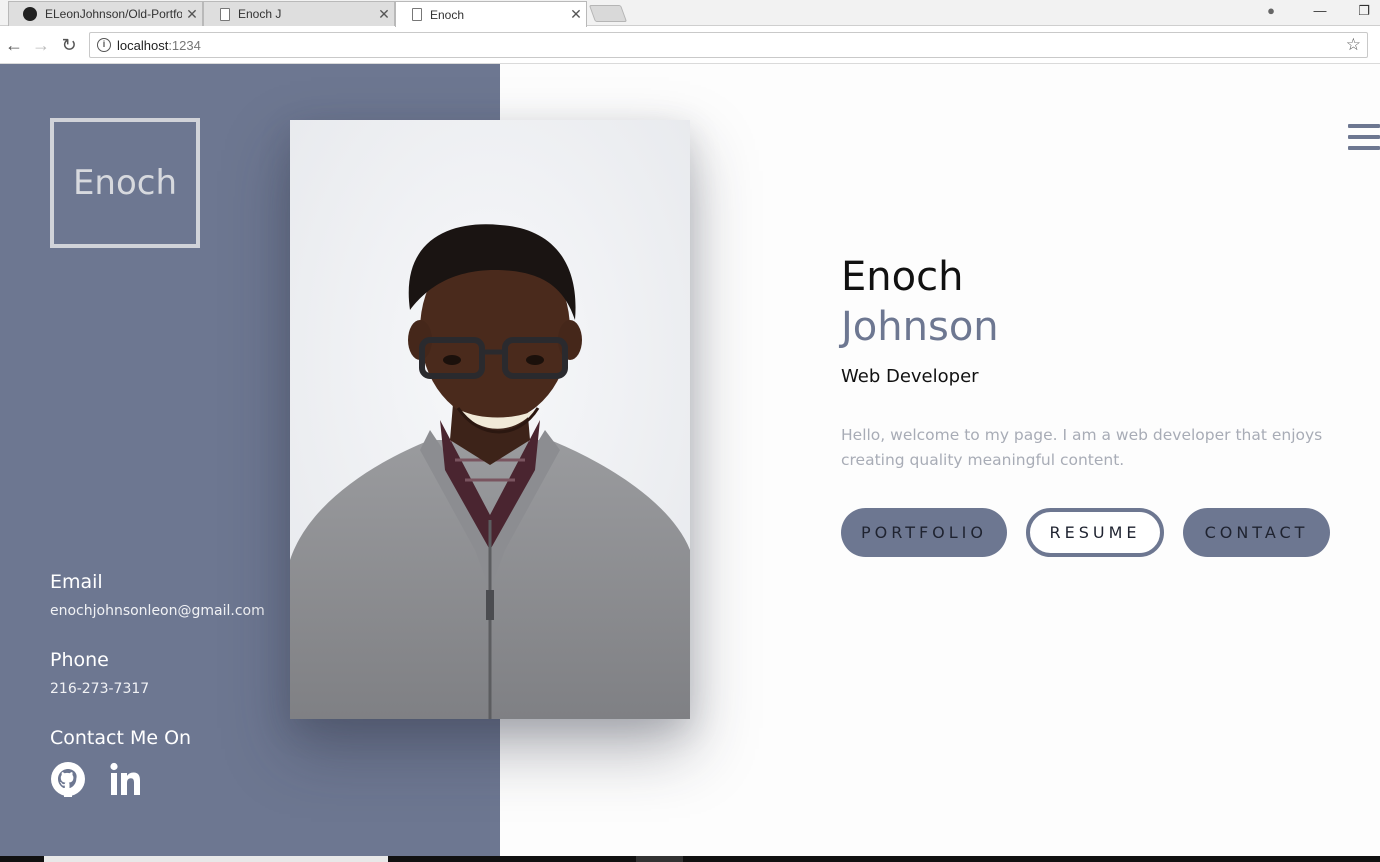 The image size is (1380, 862). What do you see at coordinates (447, 14) in the screenshot?
I see `tab-title: Enoch` at bounding box center [447, 14].